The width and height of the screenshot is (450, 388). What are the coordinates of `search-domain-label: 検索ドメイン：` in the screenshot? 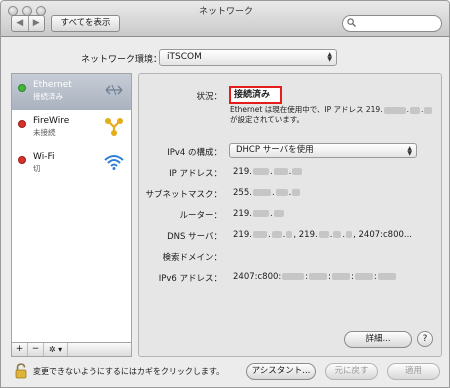 It's located at (192, 258).